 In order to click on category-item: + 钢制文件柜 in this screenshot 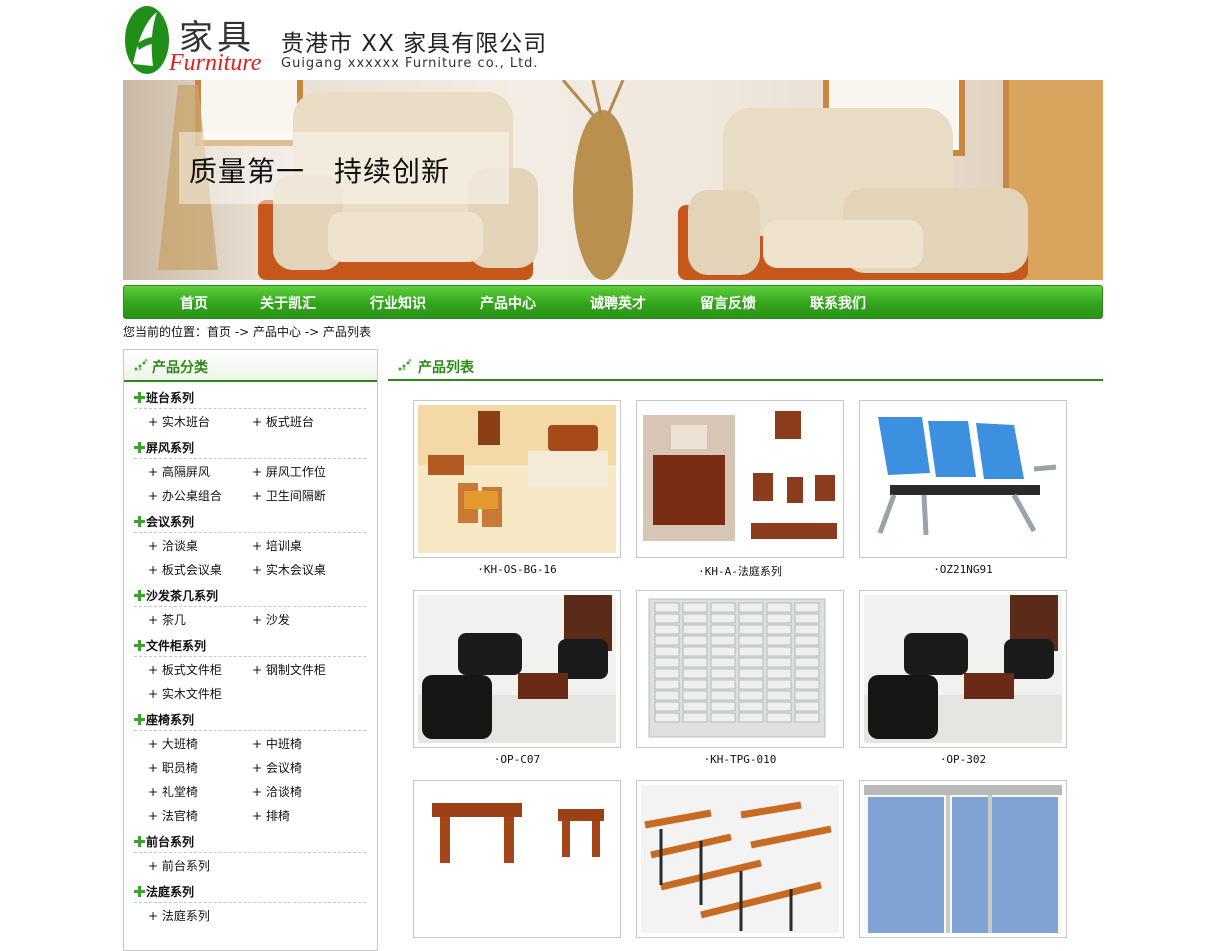, I will do `click(289, 669)`.